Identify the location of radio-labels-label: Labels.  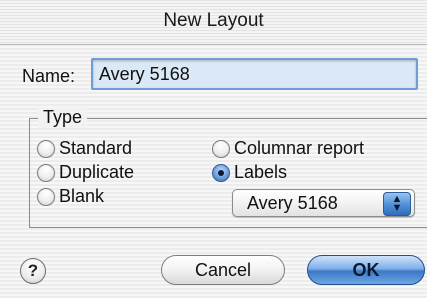
(261, 172).